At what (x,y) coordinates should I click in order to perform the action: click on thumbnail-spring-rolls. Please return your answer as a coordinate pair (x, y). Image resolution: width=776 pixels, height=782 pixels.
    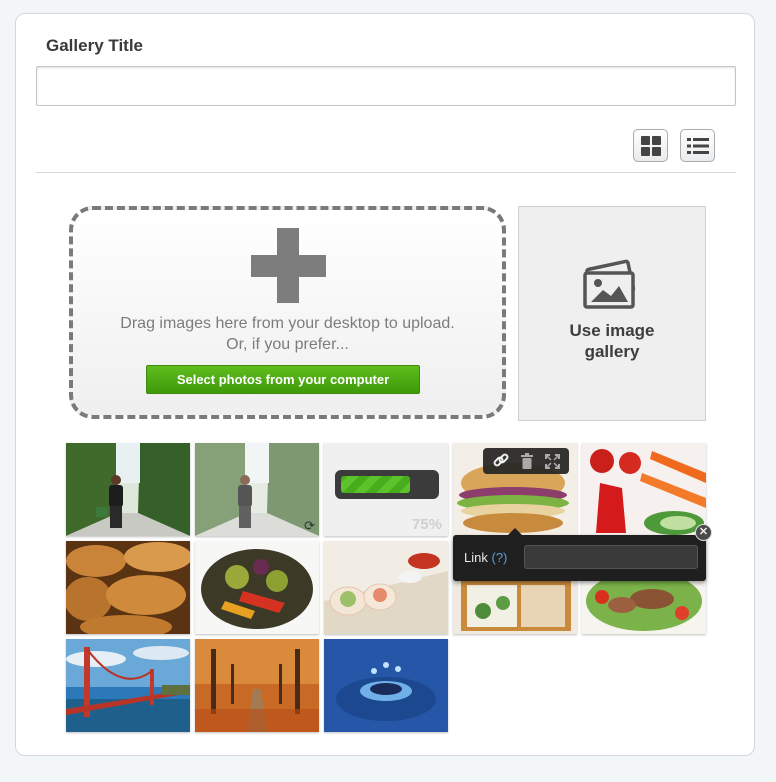
    Looking at the image, I should click on (386, 587).